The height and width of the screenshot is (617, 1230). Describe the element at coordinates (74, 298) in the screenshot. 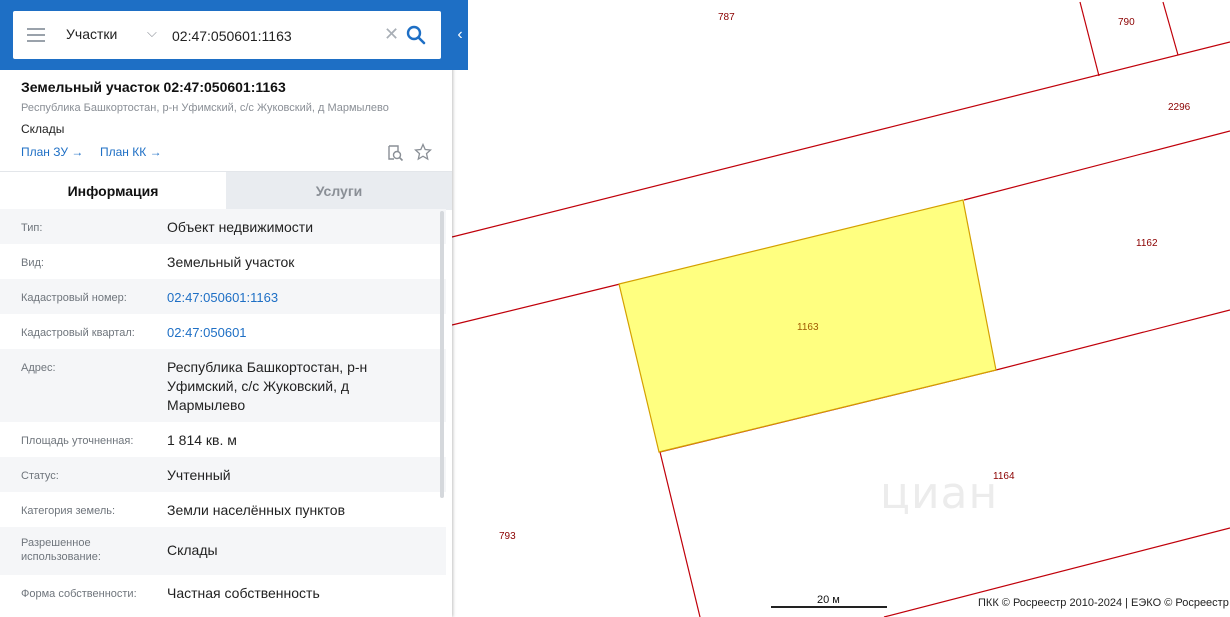

I see `info-label: Кадастровый номер:` at that location.